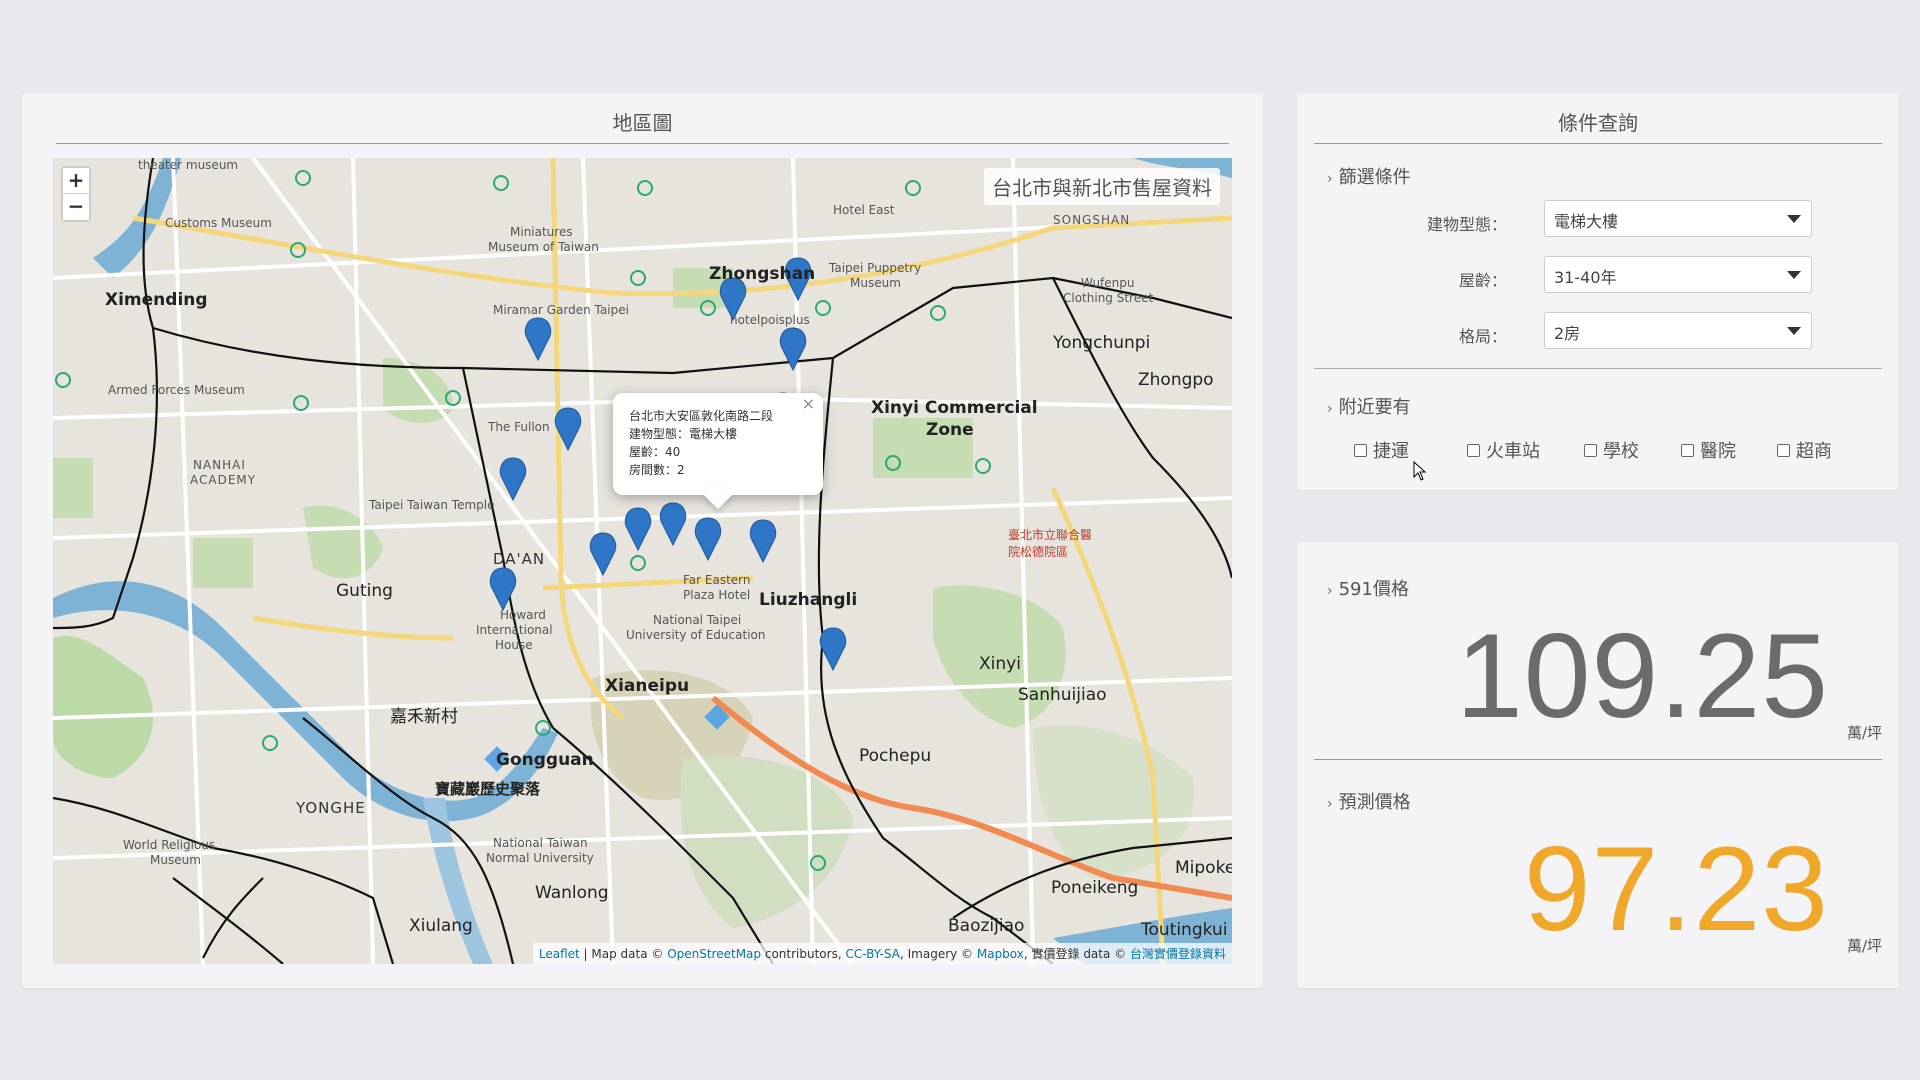 Image resolution: width=1920 pixels, height=1080 pixels. Describe the element at coordinates (1676, 889) in the screenshot. I see `predict-value: 97.23` at that location.